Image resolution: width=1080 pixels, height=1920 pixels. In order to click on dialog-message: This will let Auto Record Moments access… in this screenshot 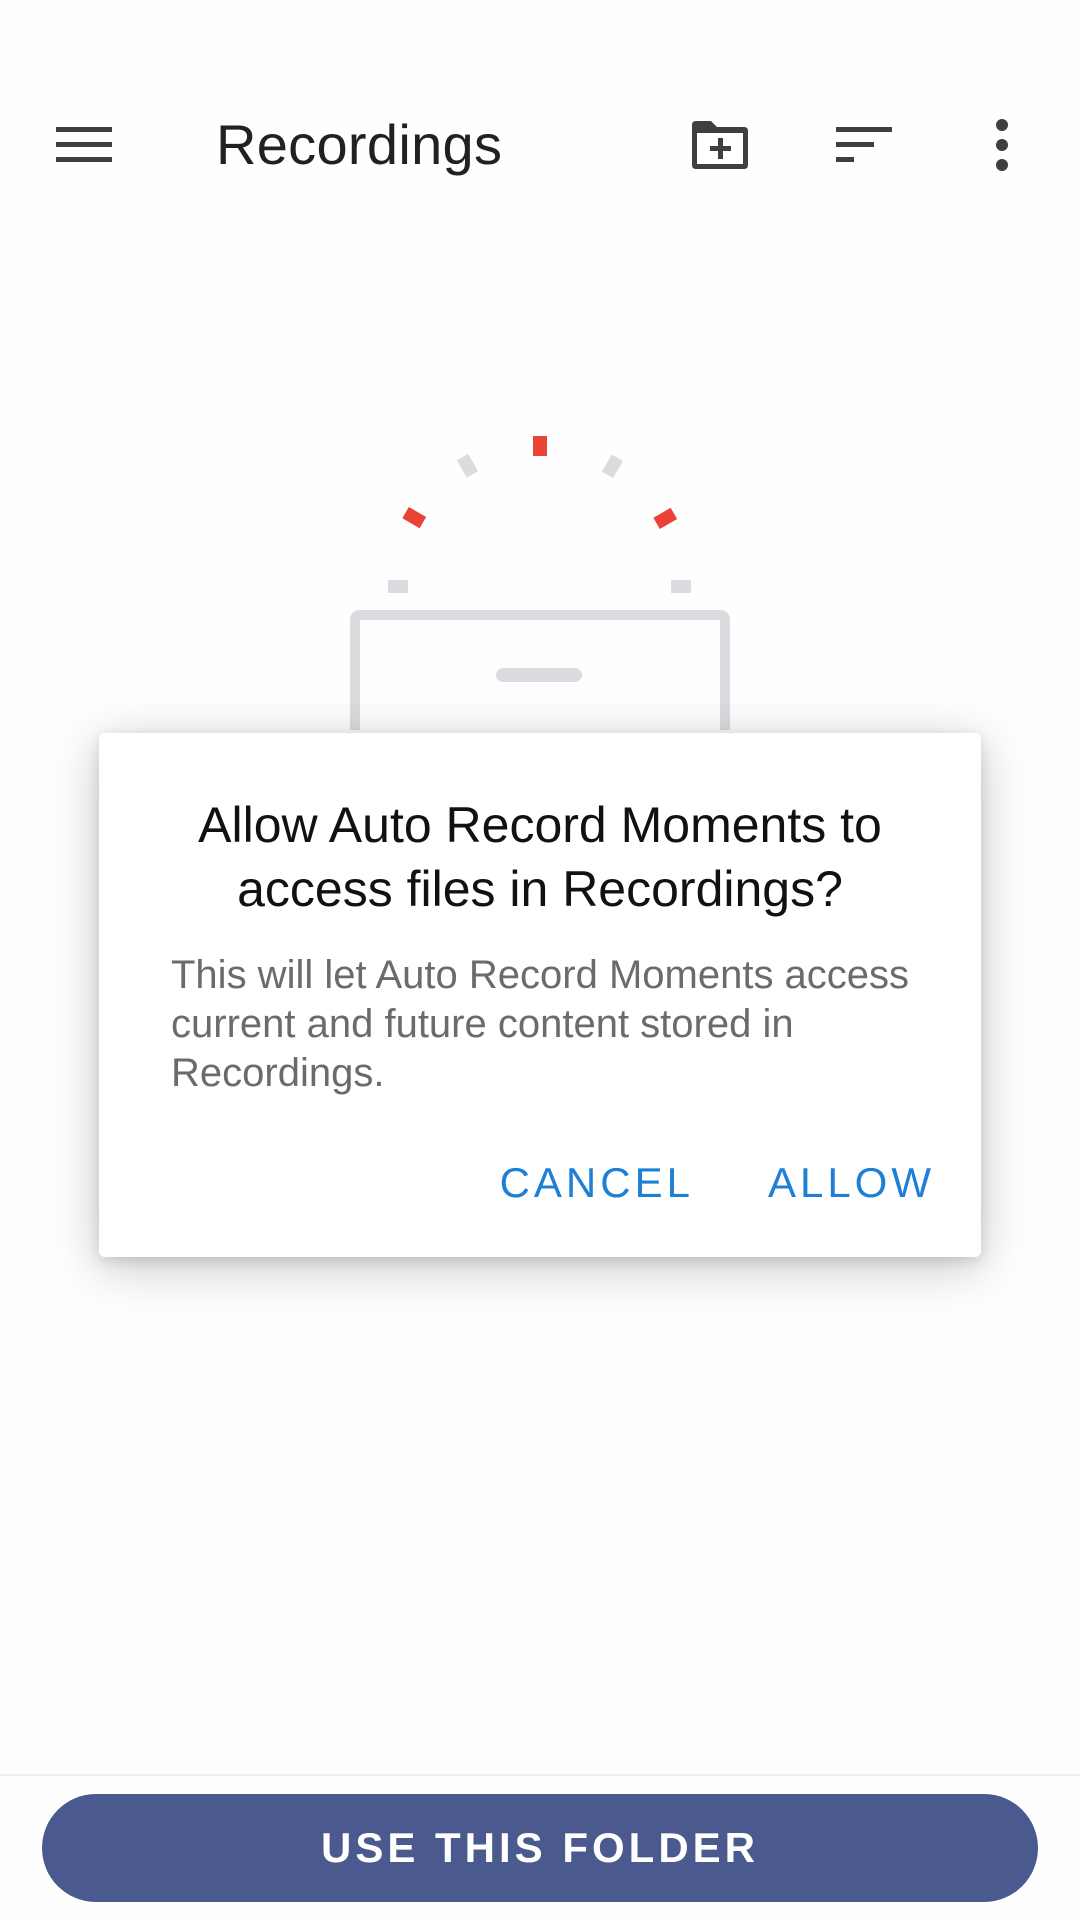, I will do `click(540, 1024)`.